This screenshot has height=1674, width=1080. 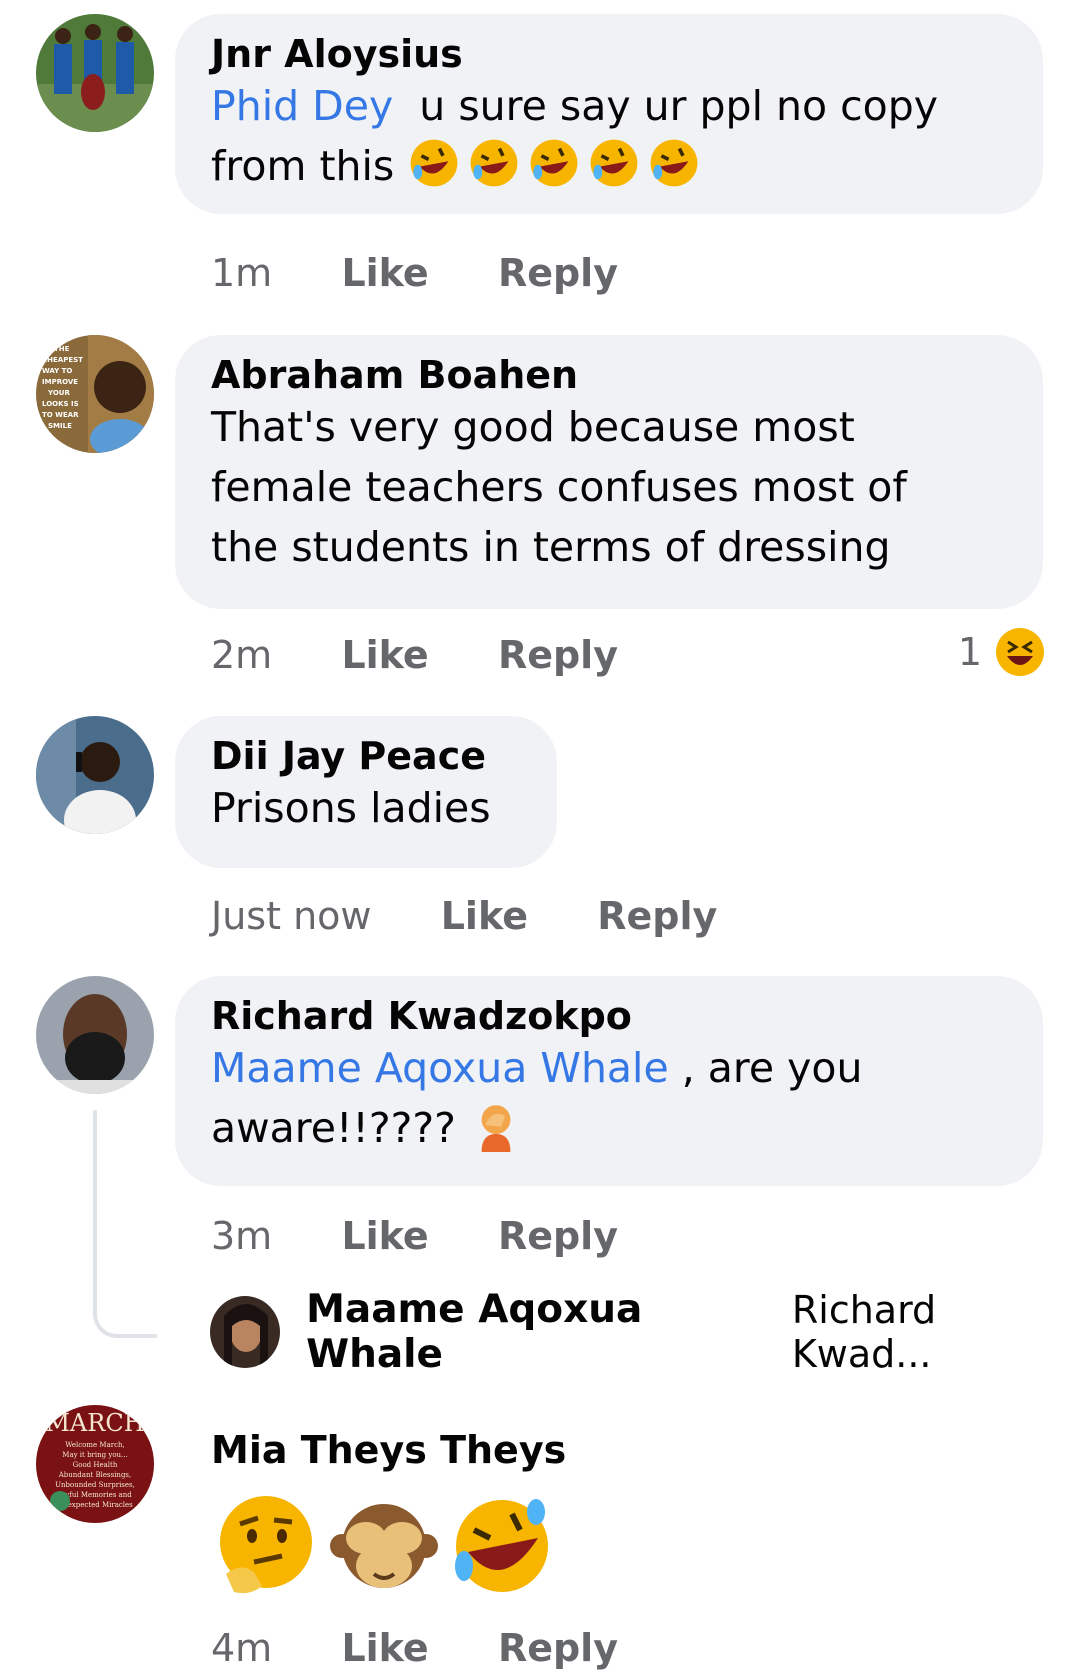 What do you see at coordinates (95, 775) in the screenshot?
I see `avatar-dii-jay-peace` at bounding box center [95, 775].